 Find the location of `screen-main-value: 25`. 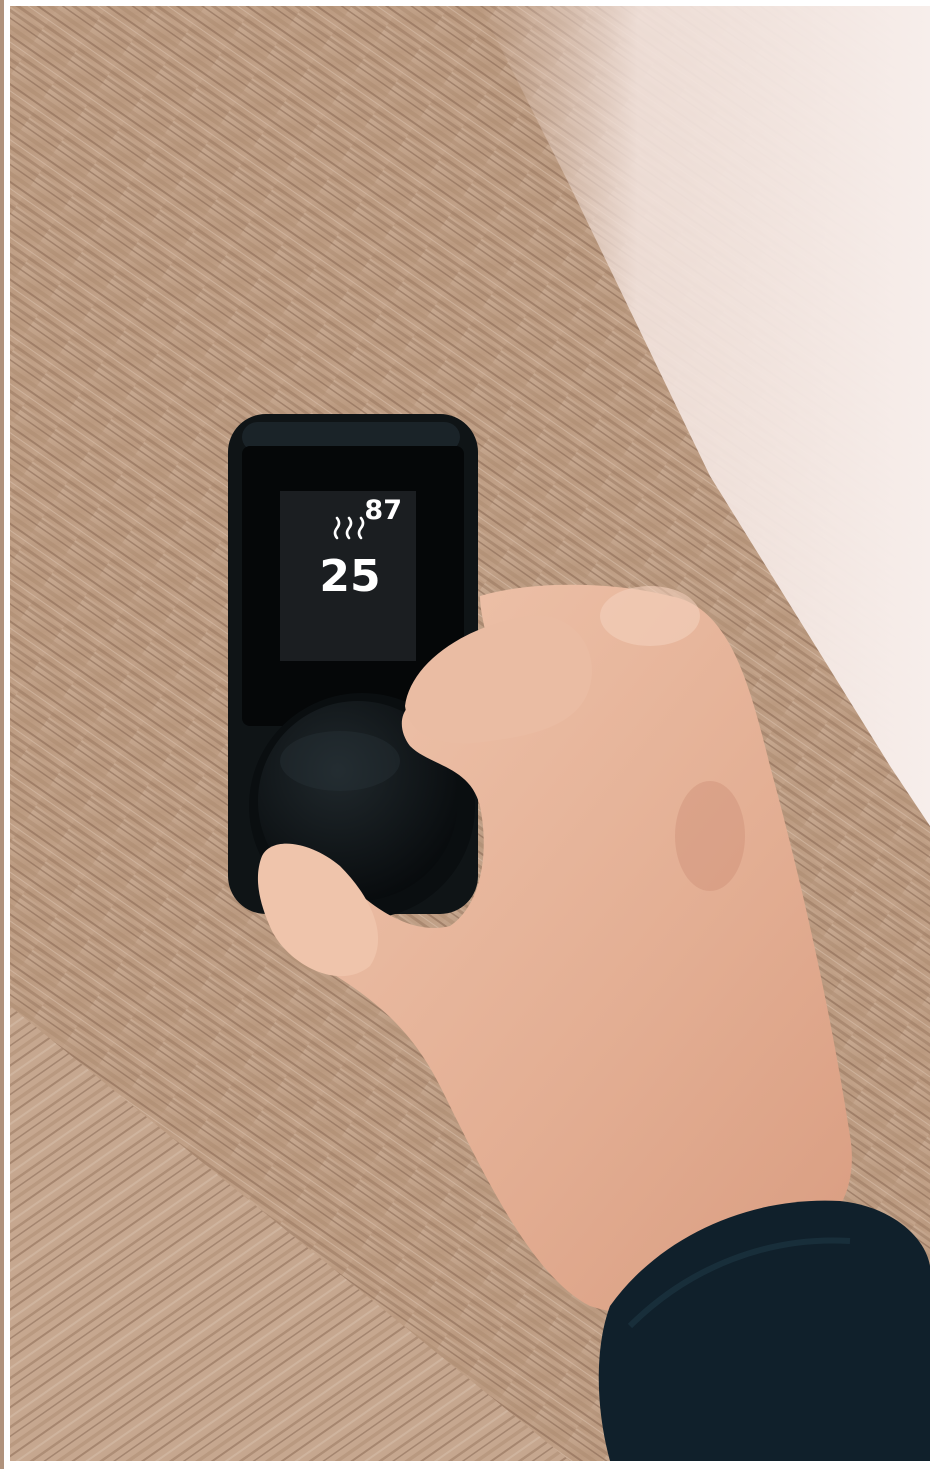

screen-main-value: 25 is located at coordinates (349, 576).